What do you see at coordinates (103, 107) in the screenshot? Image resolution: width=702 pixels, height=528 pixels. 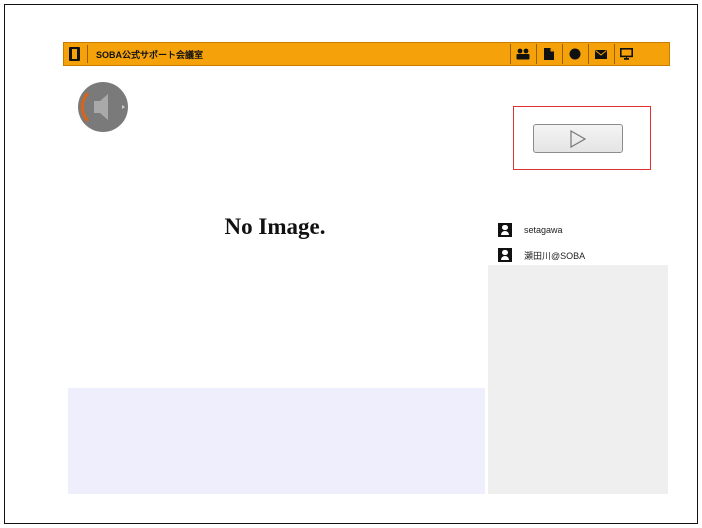 I see `speaker-icon` at bounding box center [103, 107].